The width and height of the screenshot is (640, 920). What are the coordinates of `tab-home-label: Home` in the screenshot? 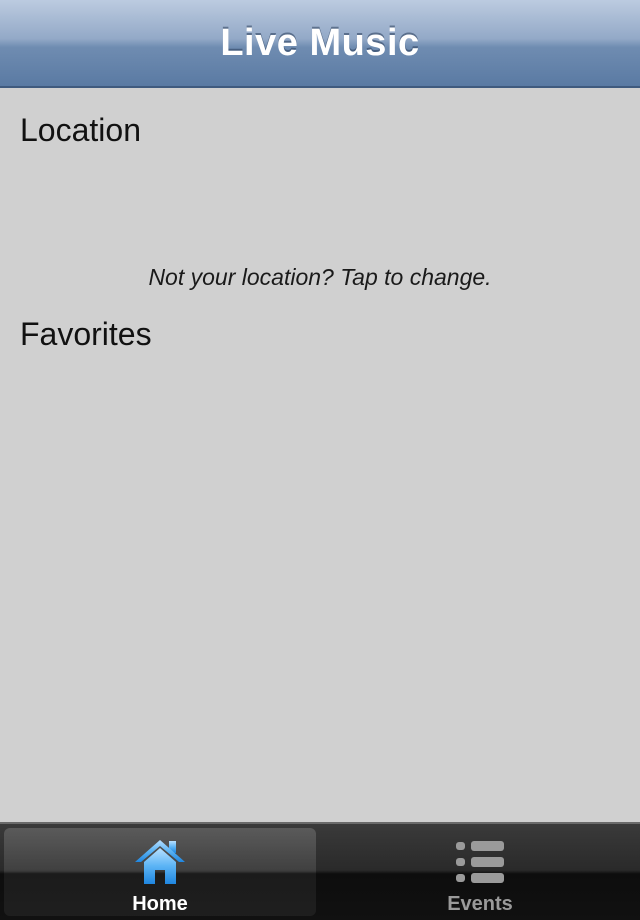 It's located at (160, 904).